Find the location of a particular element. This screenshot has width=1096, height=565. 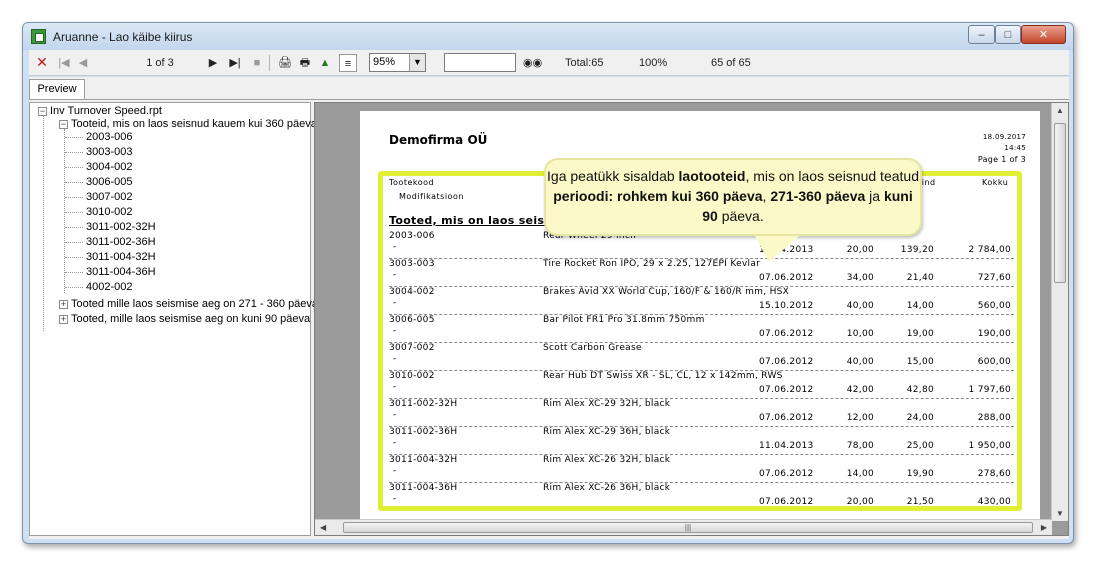

tab-preview: Preview is located at coordinates (57, 89).